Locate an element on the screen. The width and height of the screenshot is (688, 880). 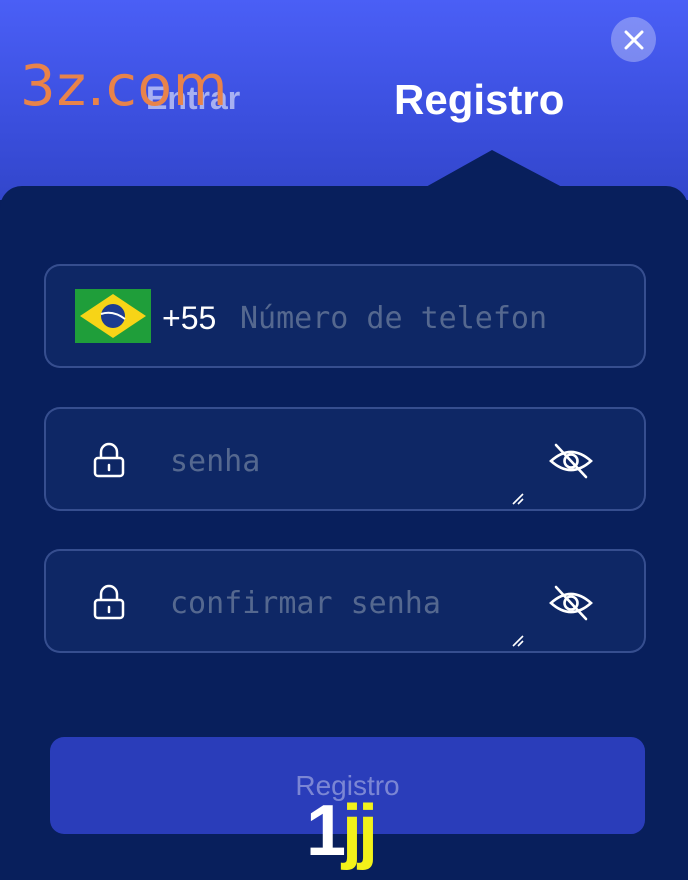
brazil-flag-icon is located at coordinates (113, 316).